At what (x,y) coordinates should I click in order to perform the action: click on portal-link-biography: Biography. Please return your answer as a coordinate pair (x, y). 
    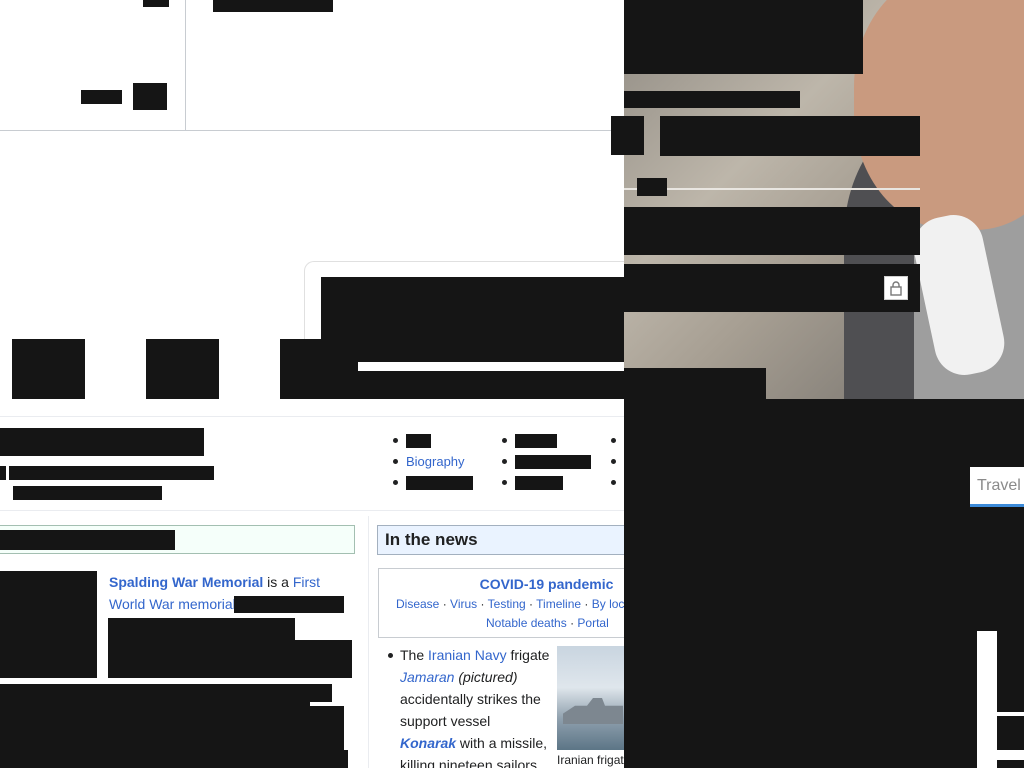
    Looking at the image, I should click on (435, 461).